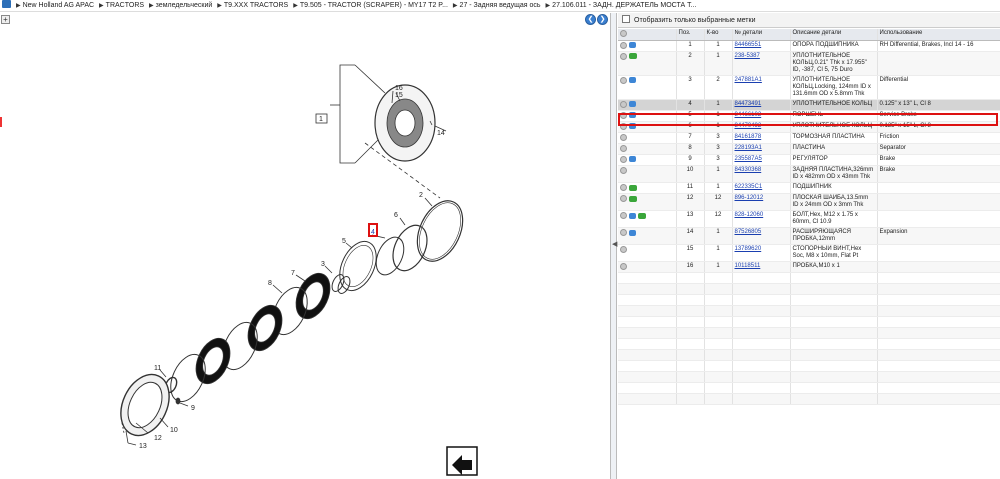  What do you see at coordinates (748, 45) in the screenshot?
I see `part-number-link: 84466551` at bounding box center [748, 45].